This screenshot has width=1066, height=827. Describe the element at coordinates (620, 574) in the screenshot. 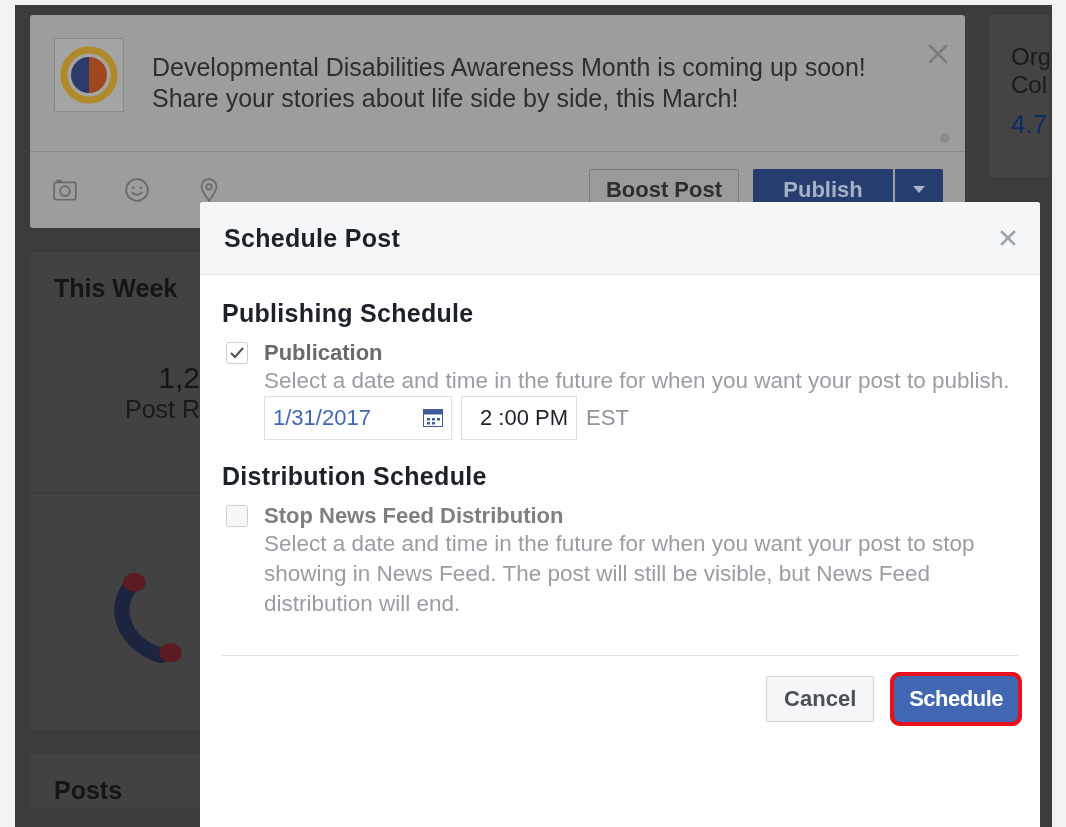

I see `option-description: Select a date and time in the future for when you want your post to stop showing in News Feed. The post will still be visible, but News Feed distribution will end.` at that location.